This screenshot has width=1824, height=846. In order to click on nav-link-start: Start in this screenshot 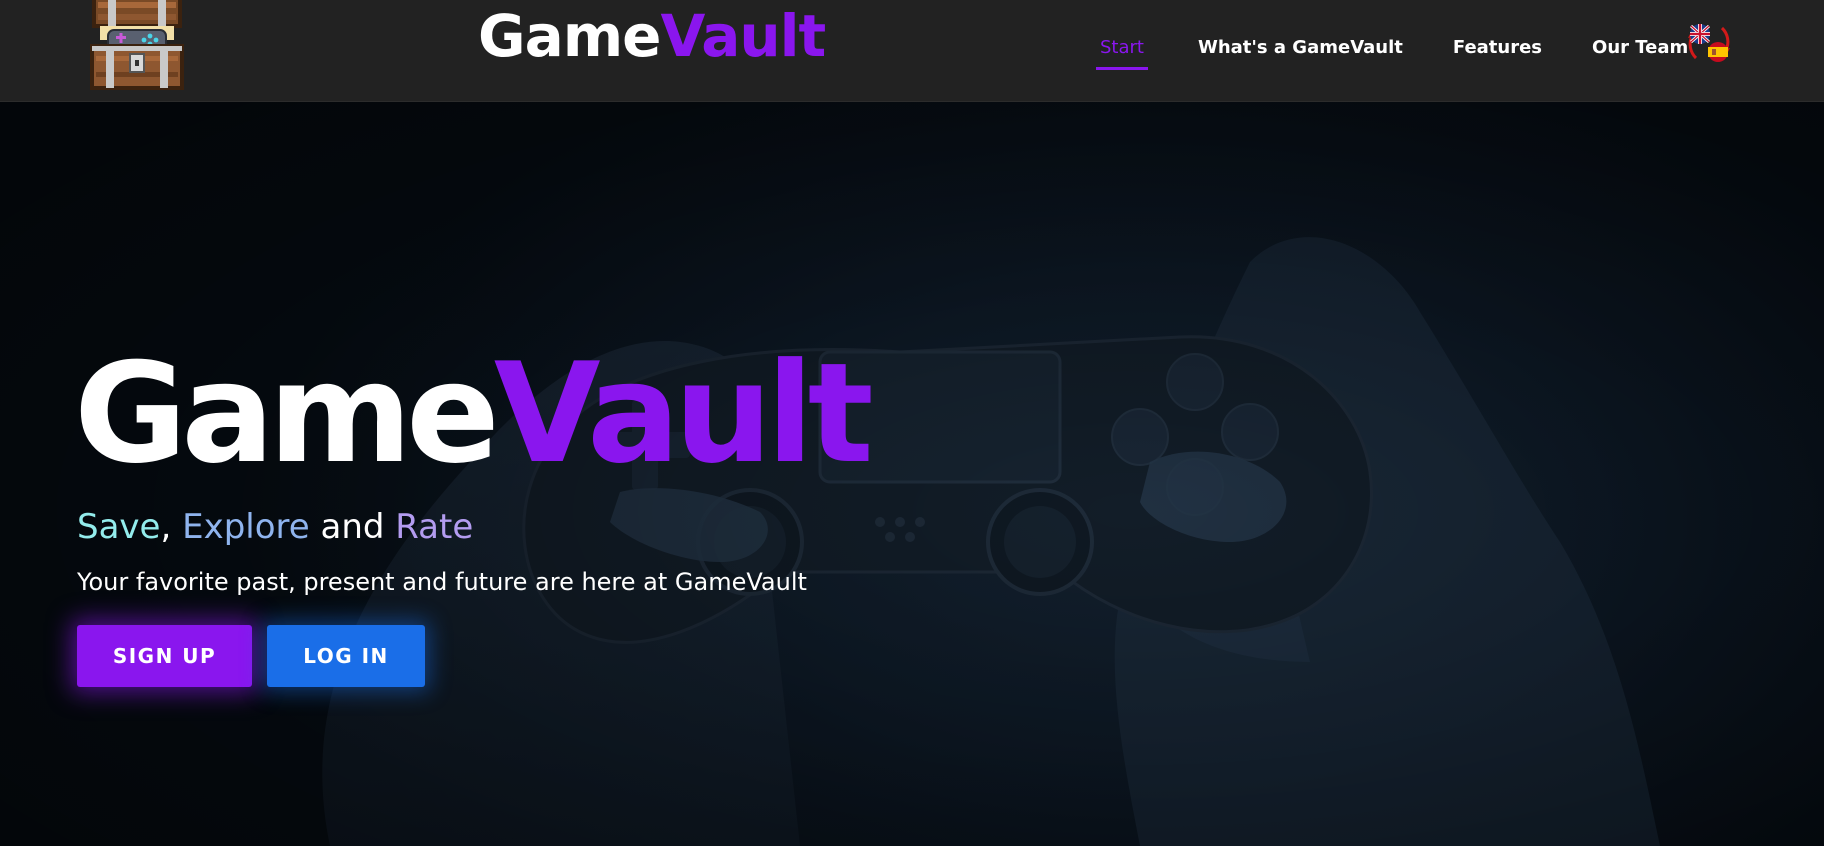, I will do `click(1122, 52)`.